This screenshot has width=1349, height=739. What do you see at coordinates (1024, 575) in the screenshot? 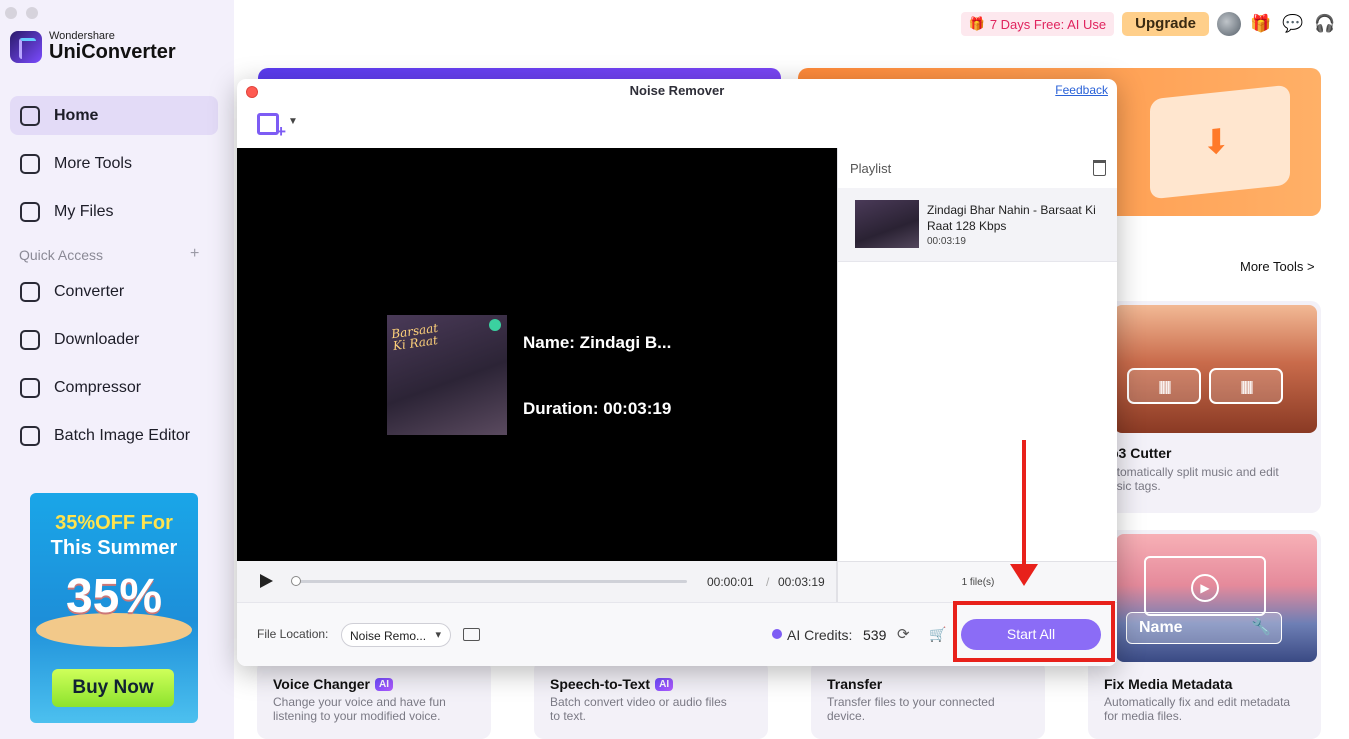
I see `annotation-arrow-head` at bounding box center [1024, 575].